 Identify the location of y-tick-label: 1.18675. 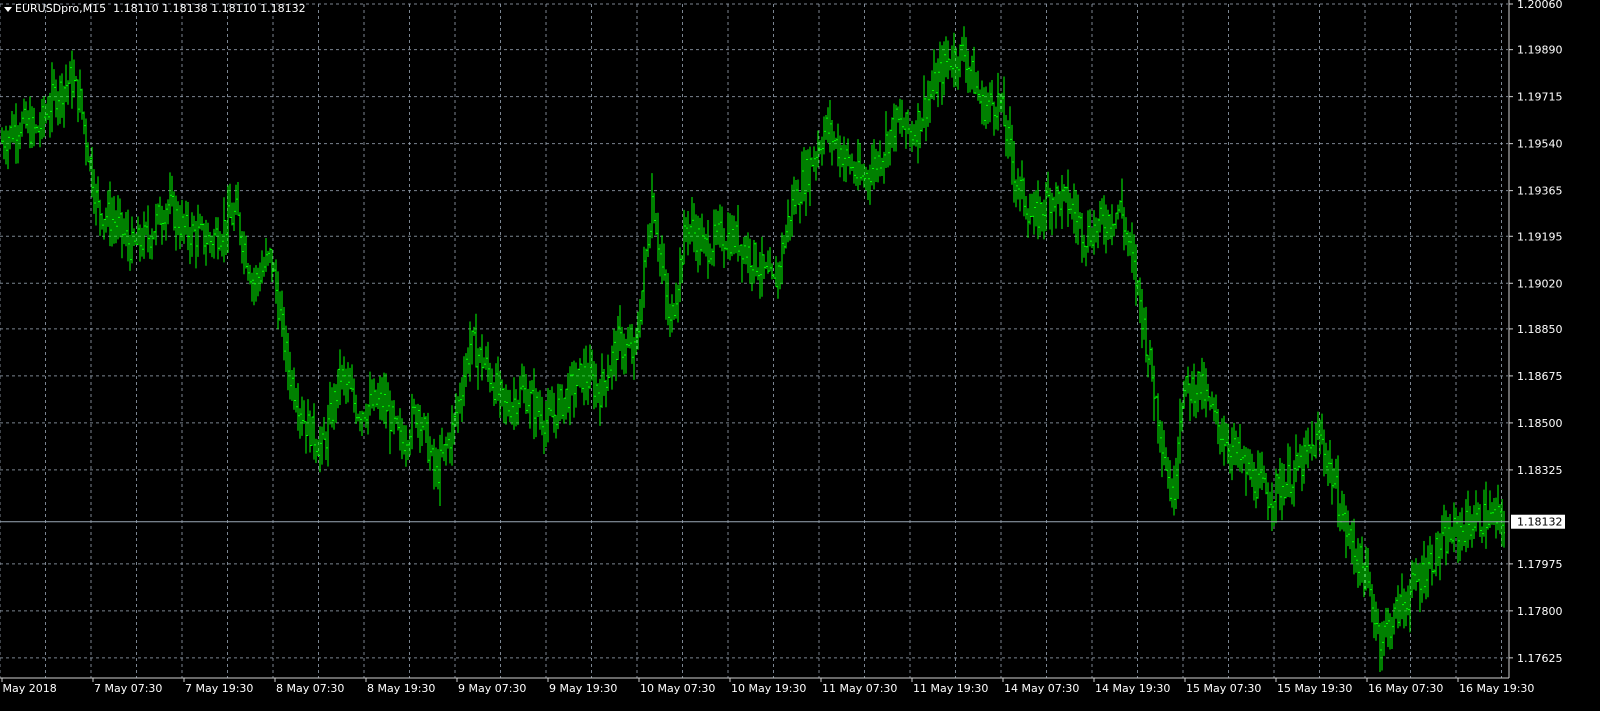
(1540, 376).